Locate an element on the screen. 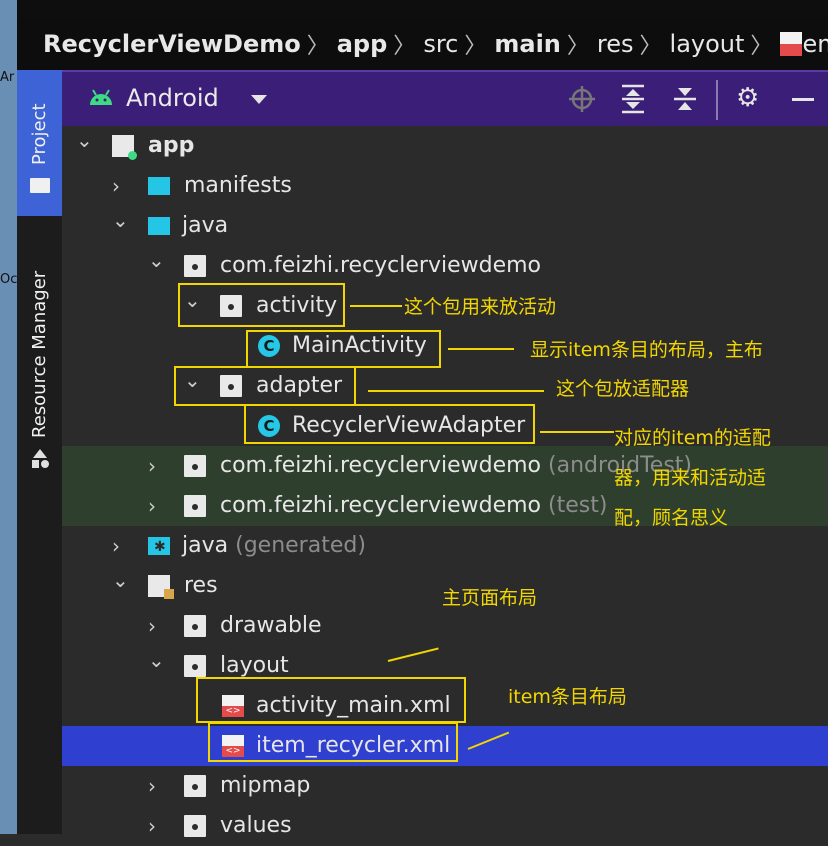 This screenshot has height=846, width=828. tree-item-values: › values is located at coordinates (445, 826).